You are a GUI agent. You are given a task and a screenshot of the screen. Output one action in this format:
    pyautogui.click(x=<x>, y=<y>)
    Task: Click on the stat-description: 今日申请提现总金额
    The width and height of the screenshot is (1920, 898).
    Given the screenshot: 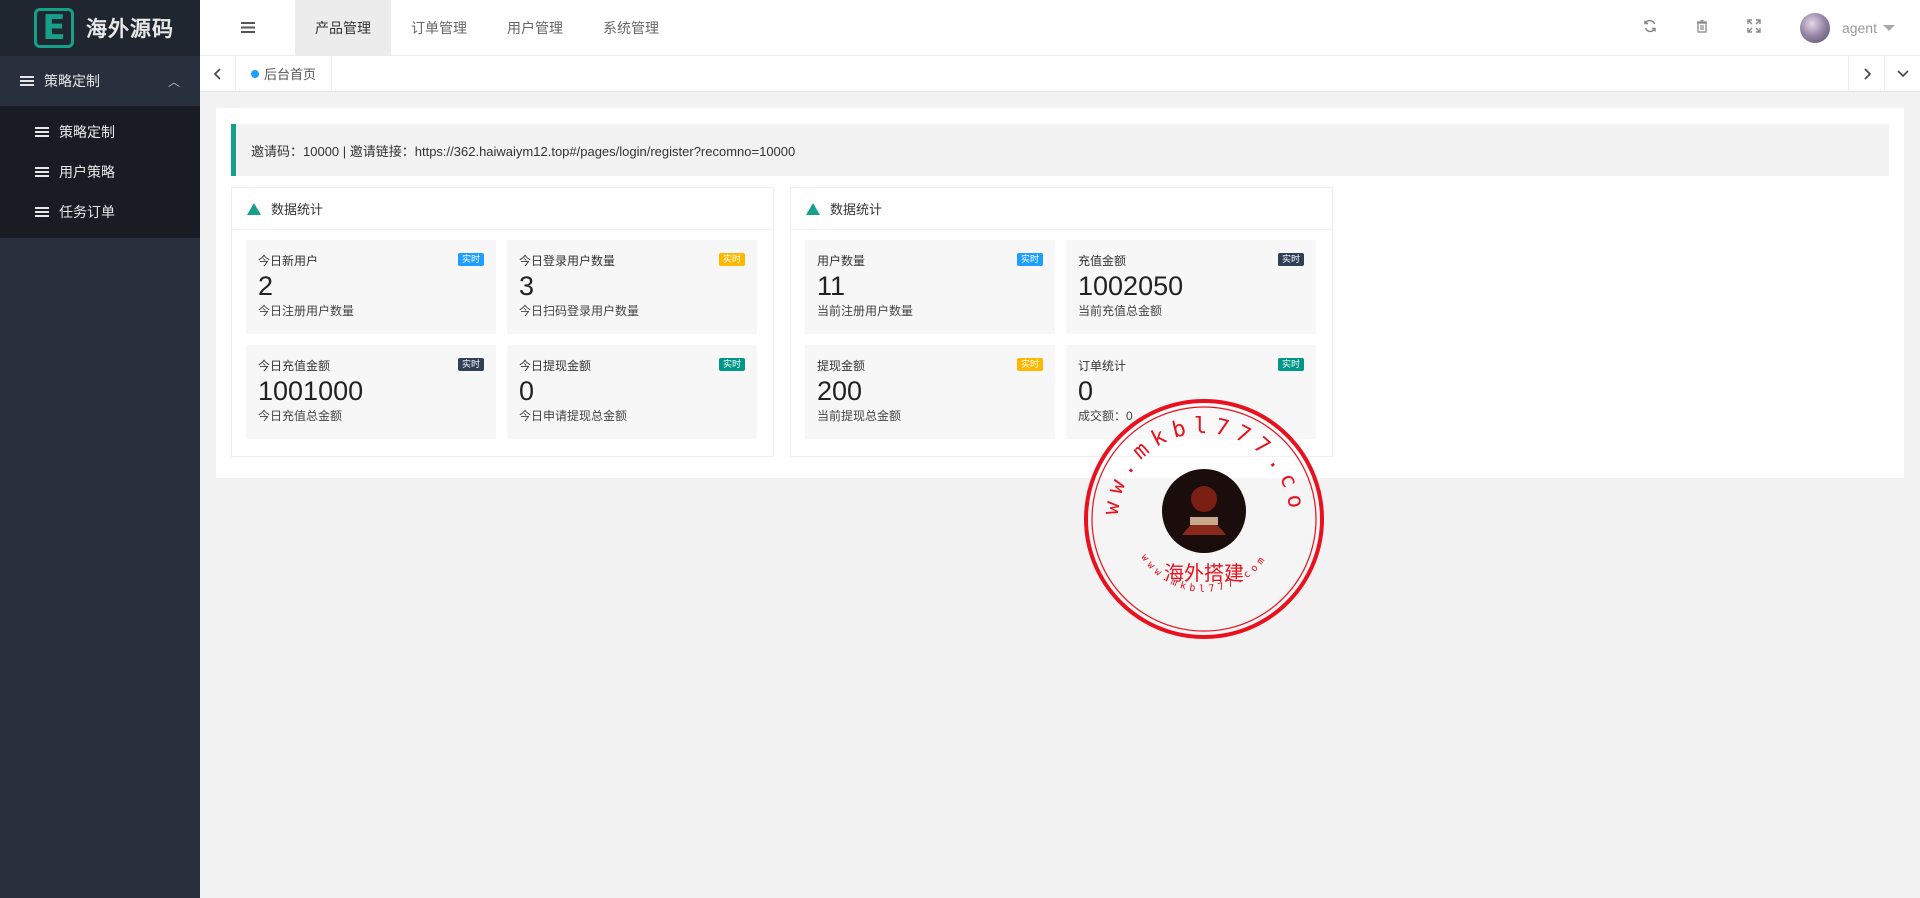 What is the action you would take?
    pyautogui.click(x=573, y=416)
    